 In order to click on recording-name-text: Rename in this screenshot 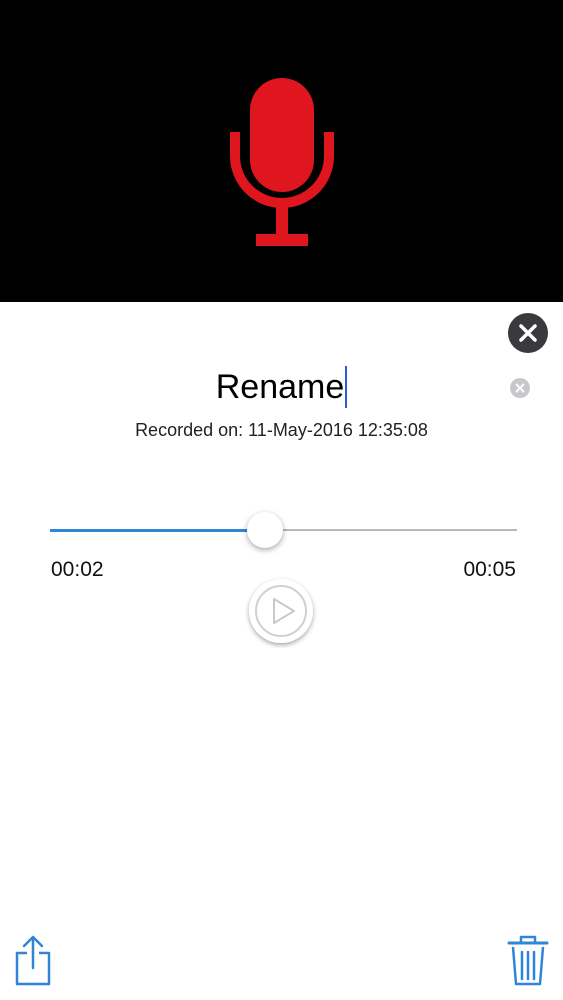, I will do `click(281, 387)`.